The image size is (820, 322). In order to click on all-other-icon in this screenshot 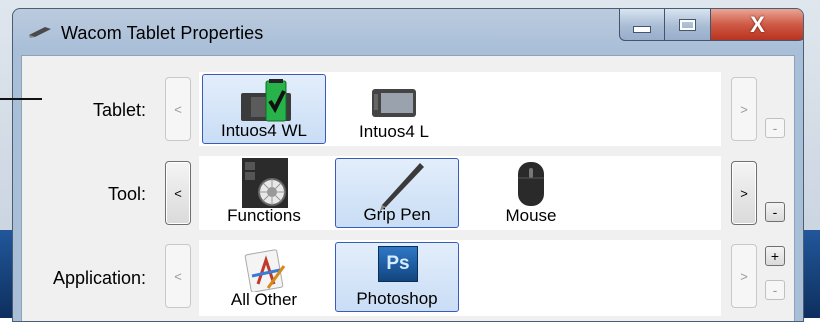, I will do `click(265, 270)`.